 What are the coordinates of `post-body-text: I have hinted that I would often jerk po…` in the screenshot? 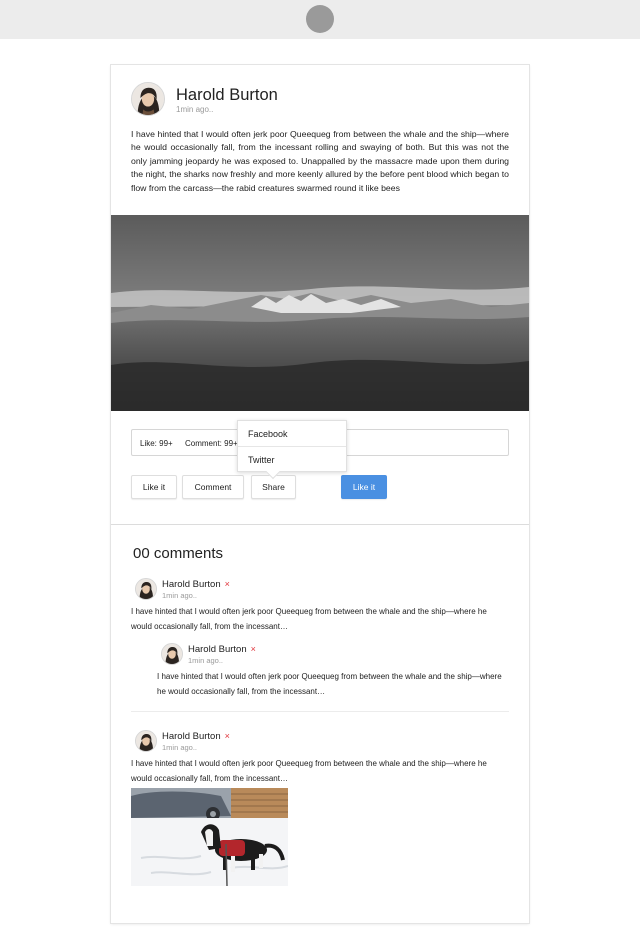 It's located at (320, 161).